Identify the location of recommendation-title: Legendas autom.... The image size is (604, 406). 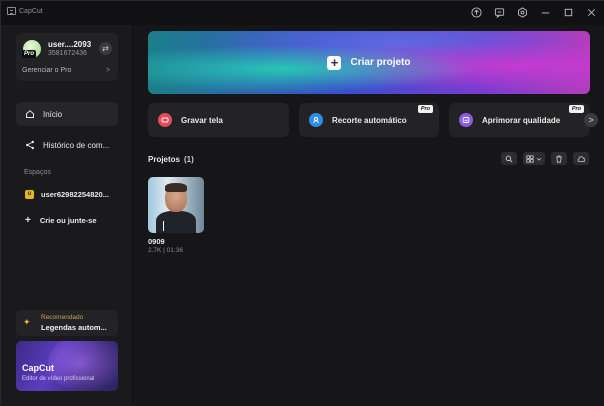
(74, 327).